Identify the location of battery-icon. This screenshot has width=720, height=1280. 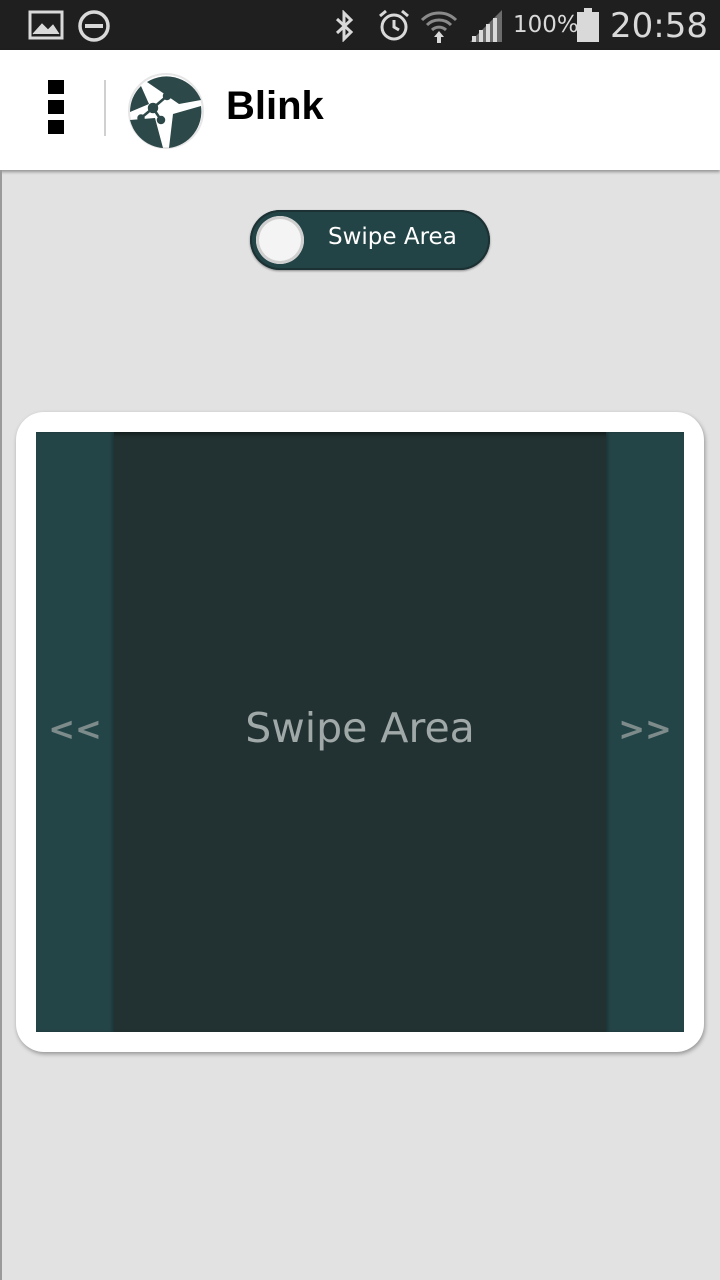
(588, 27).